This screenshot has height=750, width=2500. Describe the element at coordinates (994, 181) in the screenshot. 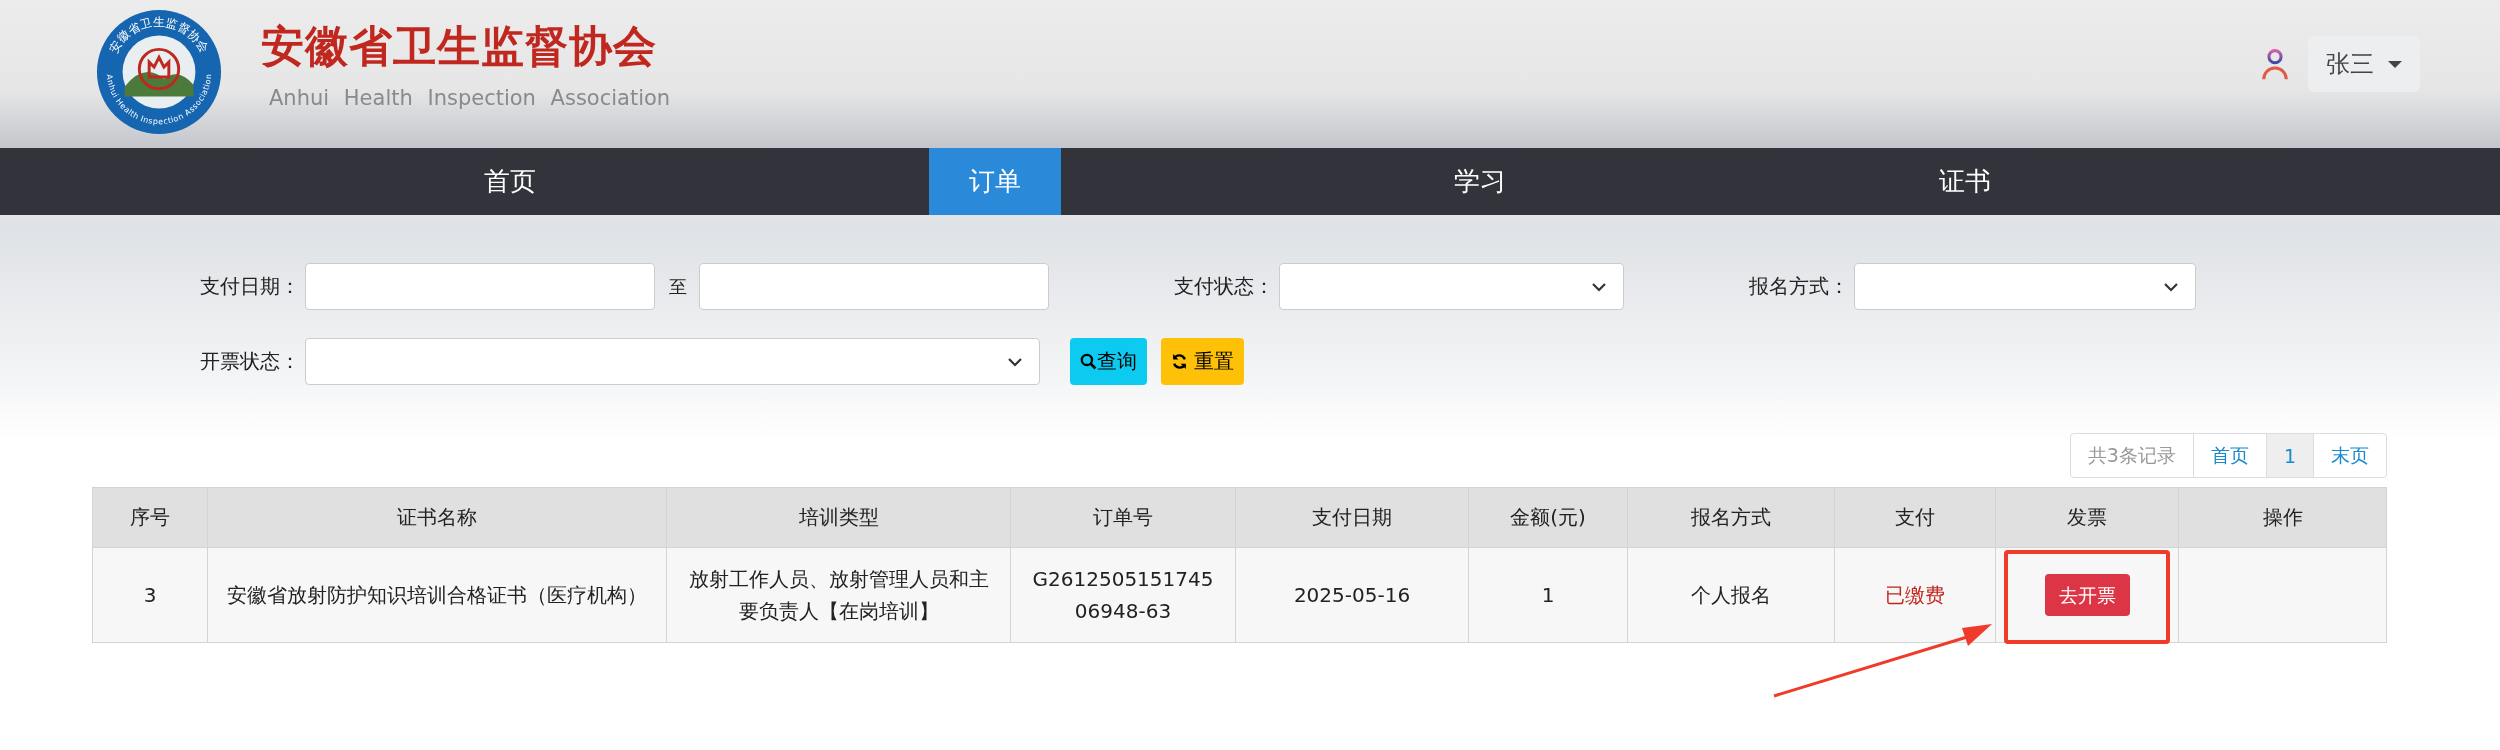

I see `nav-tab: 订单` at that location.